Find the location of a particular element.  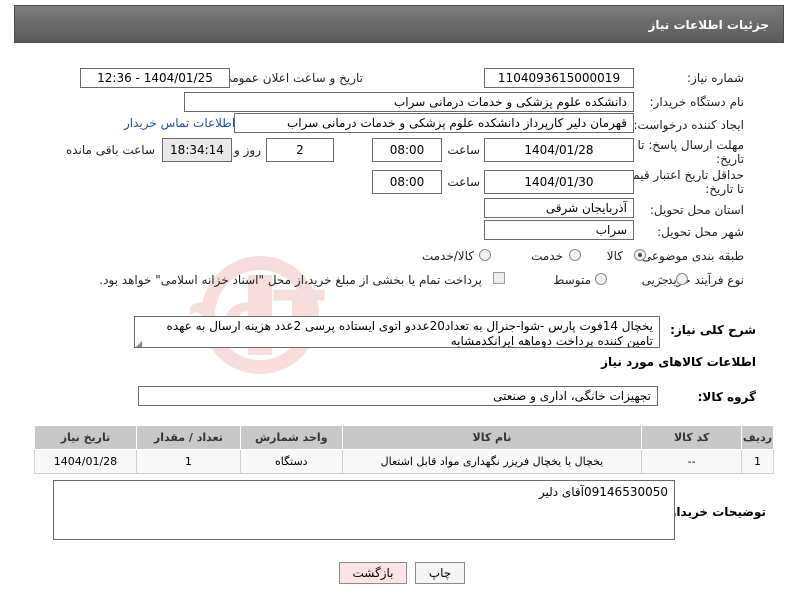

process-option-minor: جزیی is located at coordinates (655, 280).